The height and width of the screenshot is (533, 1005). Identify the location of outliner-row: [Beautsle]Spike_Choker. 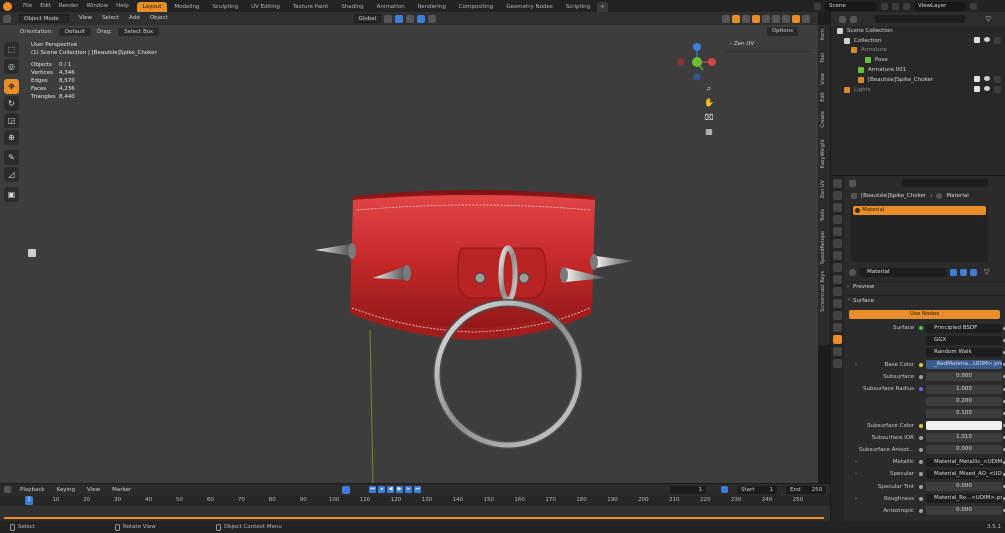
(918, 80).